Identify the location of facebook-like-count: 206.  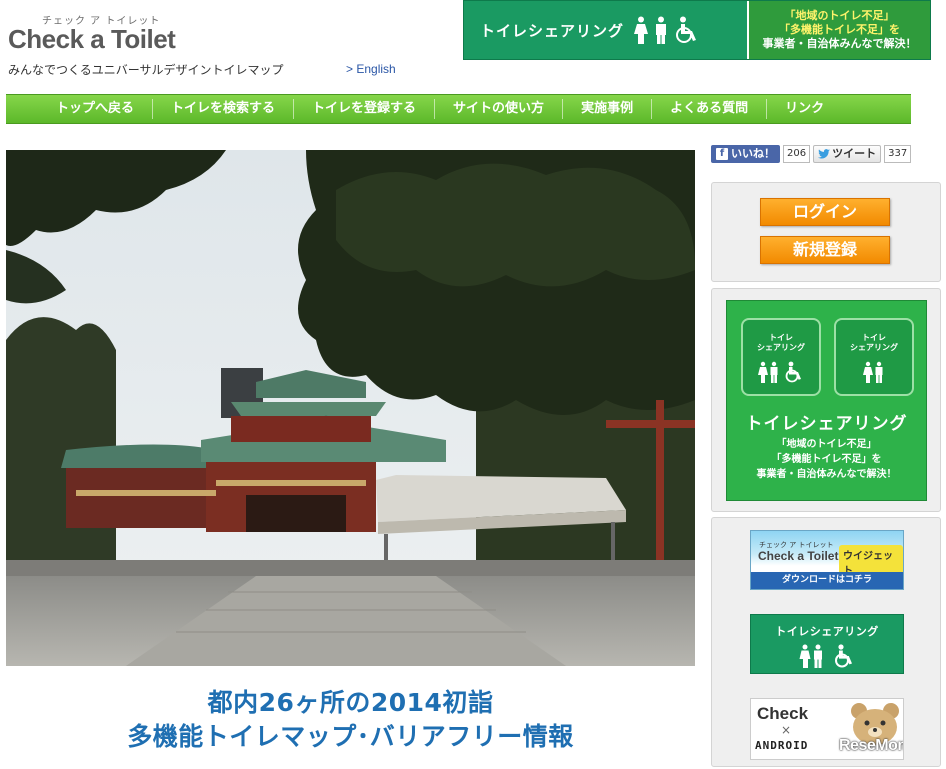
(797, 154).